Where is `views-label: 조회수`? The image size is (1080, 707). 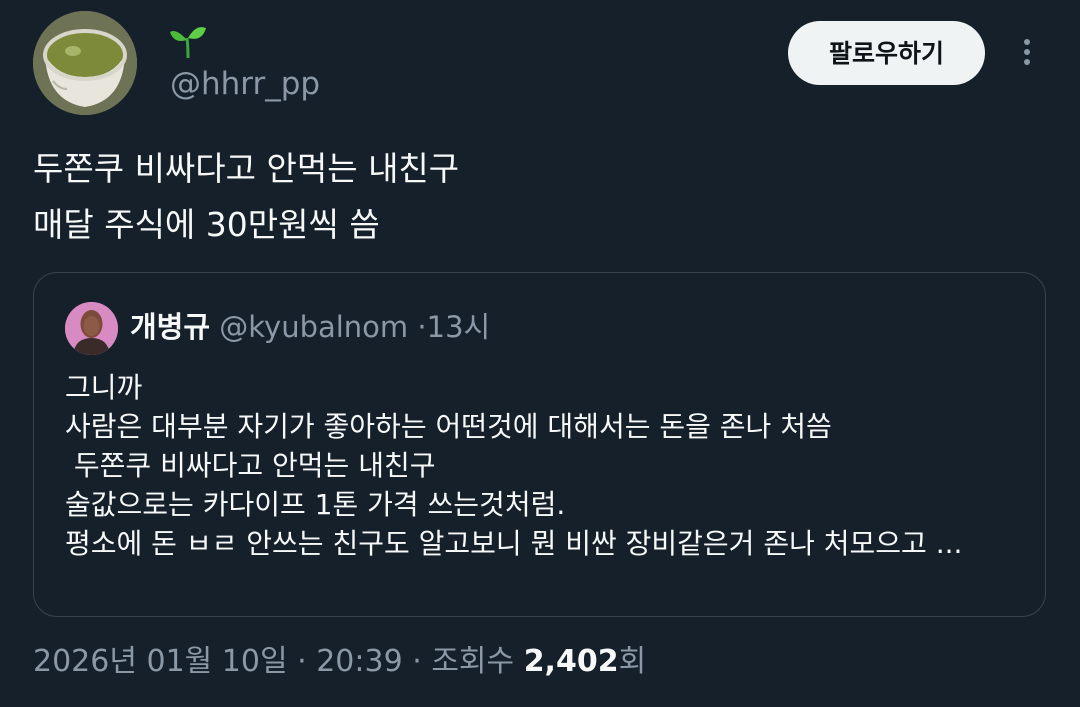
views-label: 조회수 is located at coordinates (473, 661).